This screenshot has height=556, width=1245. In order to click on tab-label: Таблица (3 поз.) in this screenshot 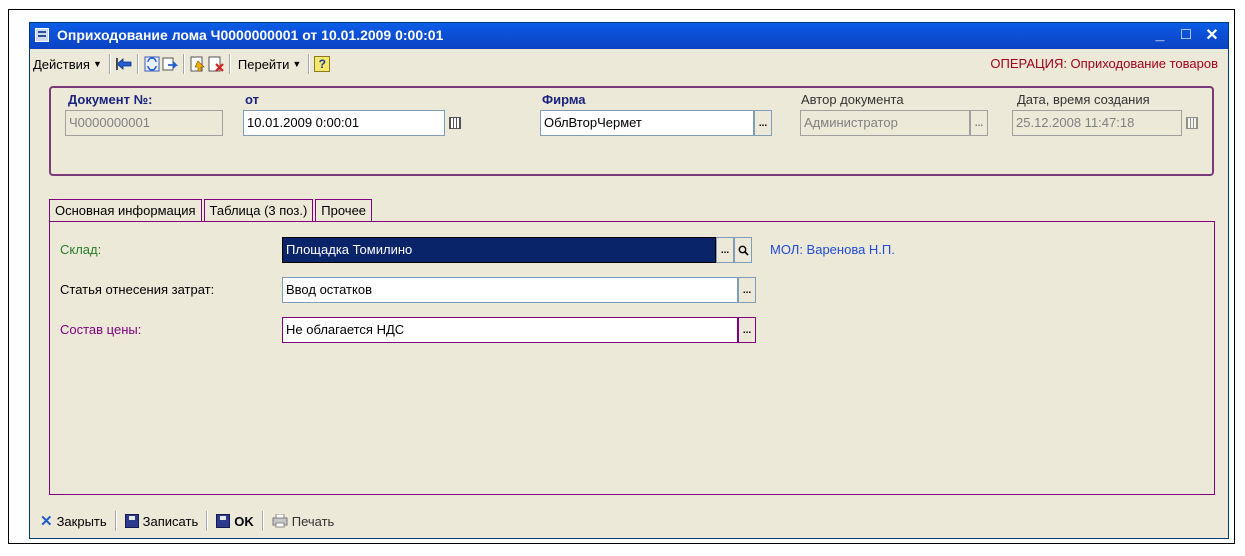, I will do `click(258, 210)`.